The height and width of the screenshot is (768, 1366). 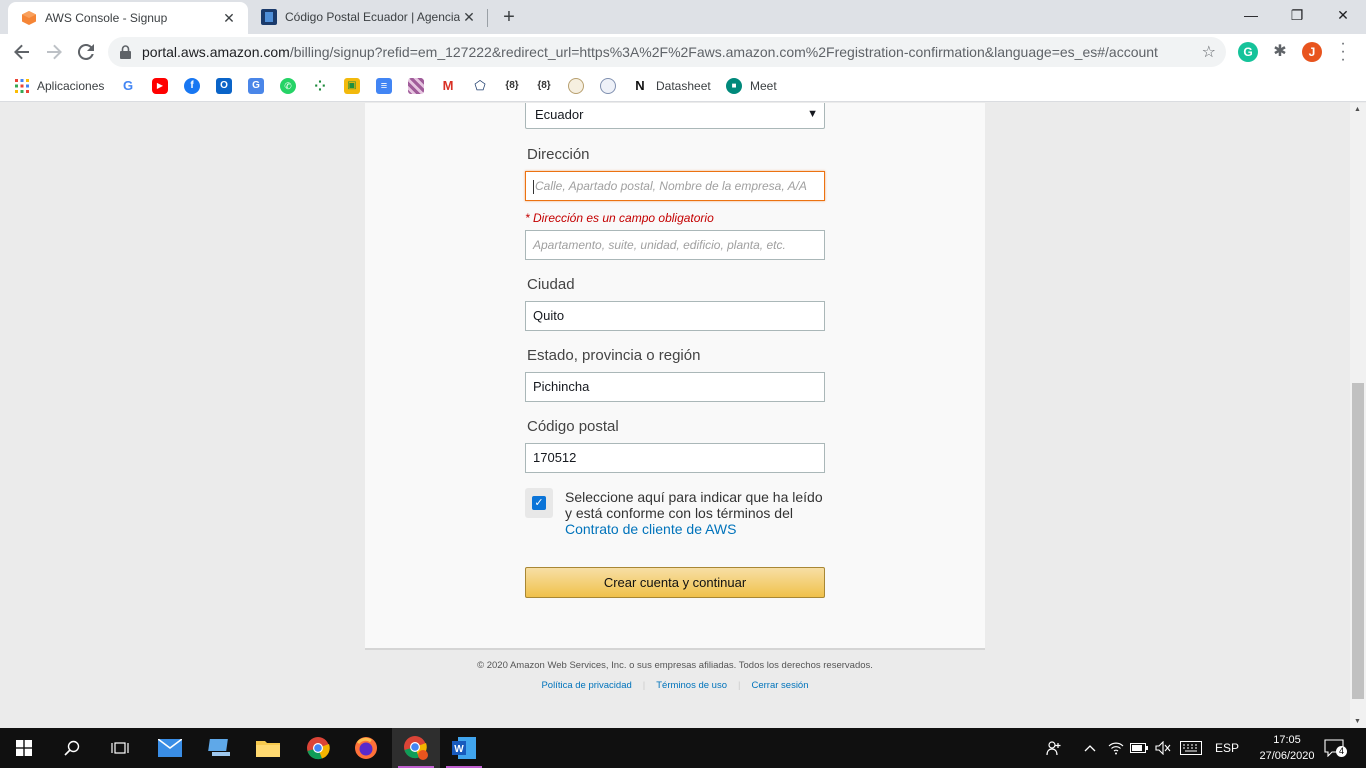 I want to click on bookmark-whatsapp: ✆, so click(x=288, y=86).